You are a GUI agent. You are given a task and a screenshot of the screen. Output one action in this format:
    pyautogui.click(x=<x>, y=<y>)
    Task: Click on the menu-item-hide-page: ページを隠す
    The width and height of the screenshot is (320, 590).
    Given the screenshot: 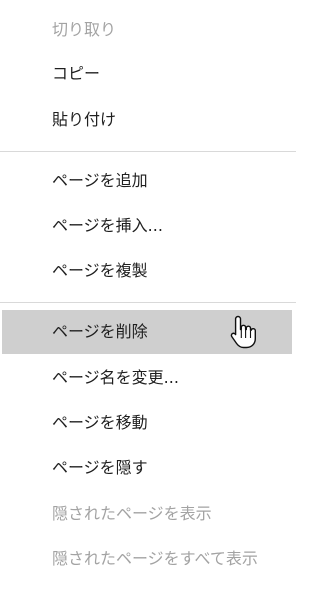 What is the action you would take?
    pyautogui.click(x=148, y=468)
    